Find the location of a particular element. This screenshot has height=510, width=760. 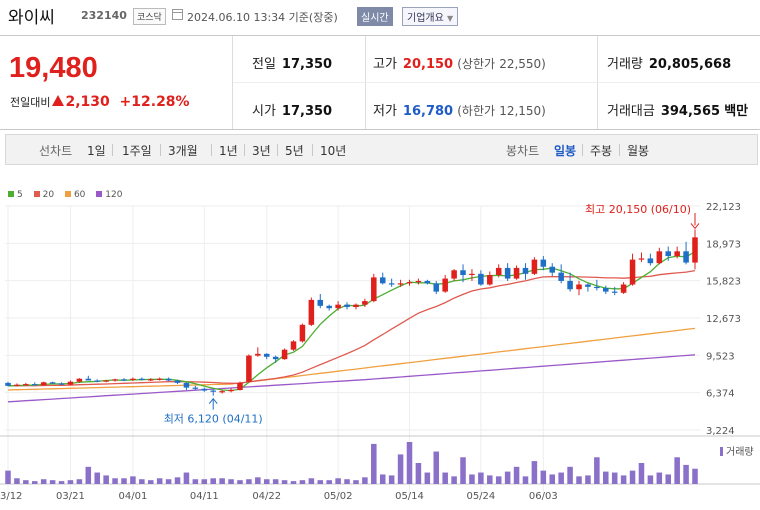

x-tick-label: 03/21 is located at coordinates (70, 496).